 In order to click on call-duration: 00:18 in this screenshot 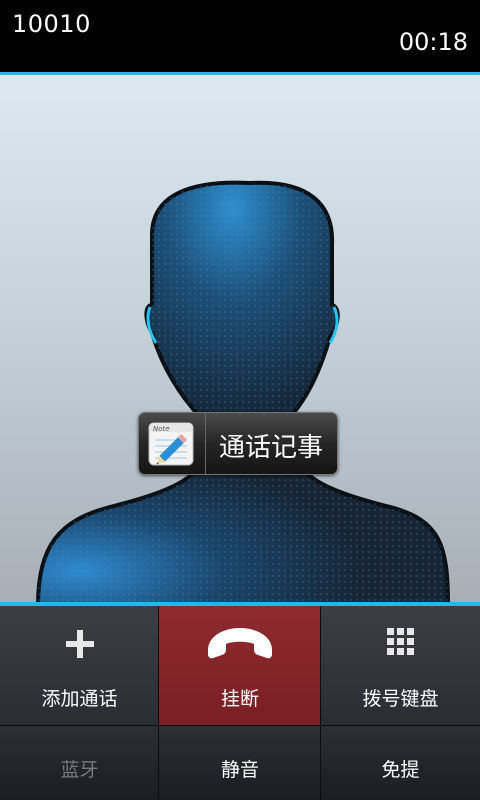, I will do `click(433, 42)`.